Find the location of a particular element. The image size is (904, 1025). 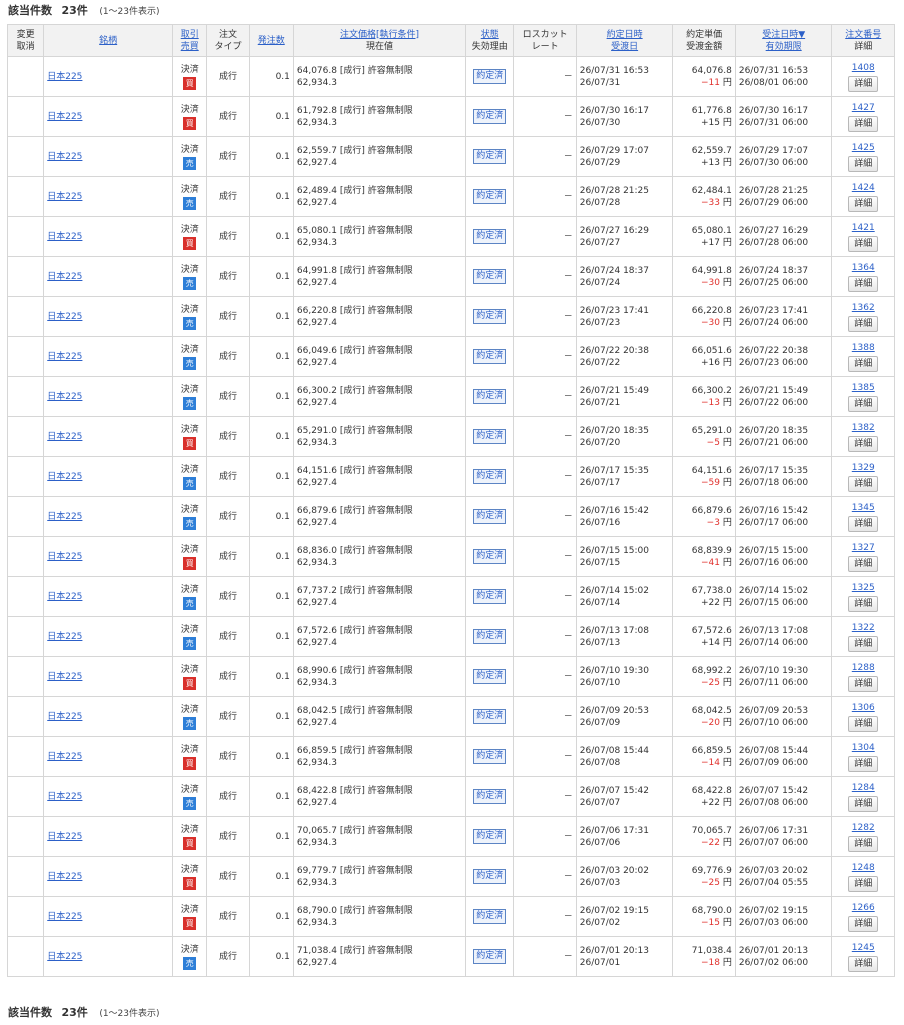

order-number-link: 1325 is located at coordinates (863, 588).